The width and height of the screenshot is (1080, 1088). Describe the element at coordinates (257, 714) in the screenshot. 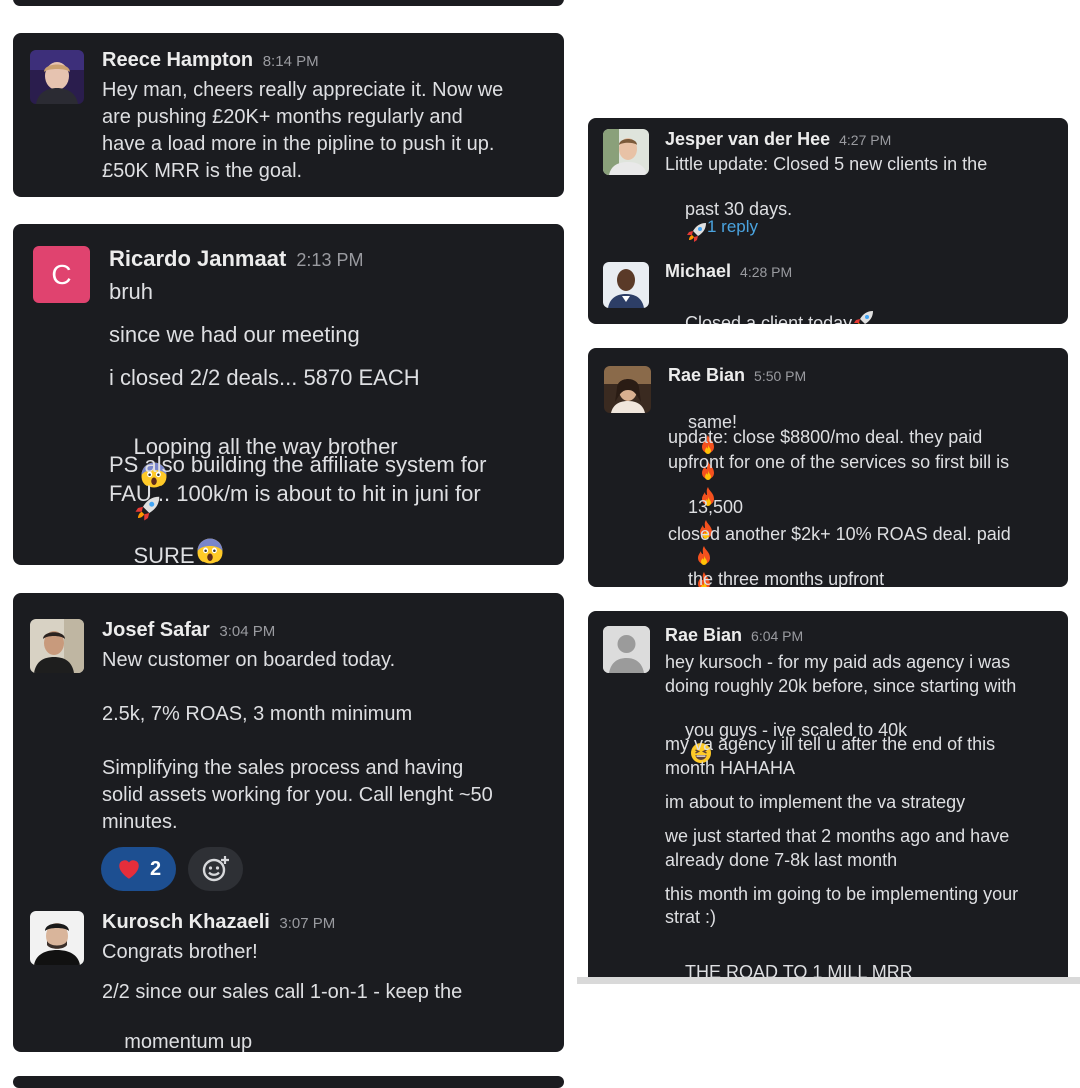

I see `message-text: 2.5k, 7% ROAS, 3 month minimum` at that location.